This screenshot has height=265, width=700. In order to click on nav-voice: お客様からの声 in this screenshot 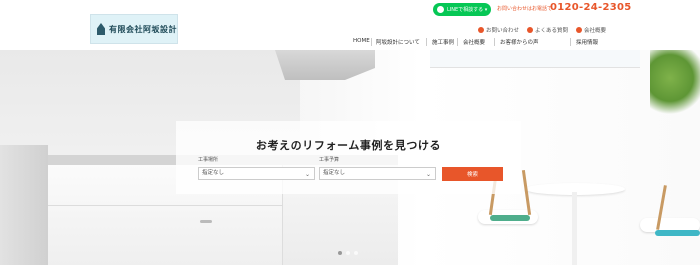, I will do `click(519, 43)`.